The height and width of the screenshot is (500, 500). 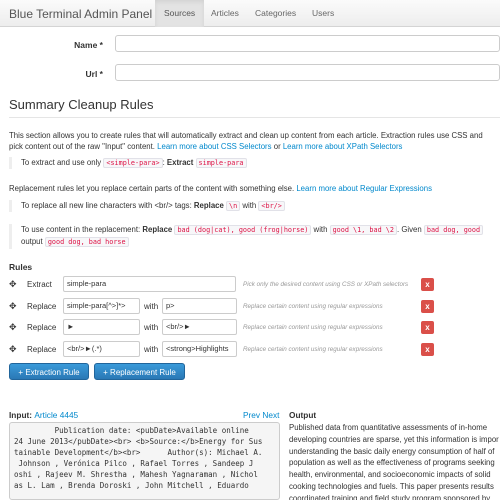 I want to click on tab-users: Users, so click(x=323, y=13).